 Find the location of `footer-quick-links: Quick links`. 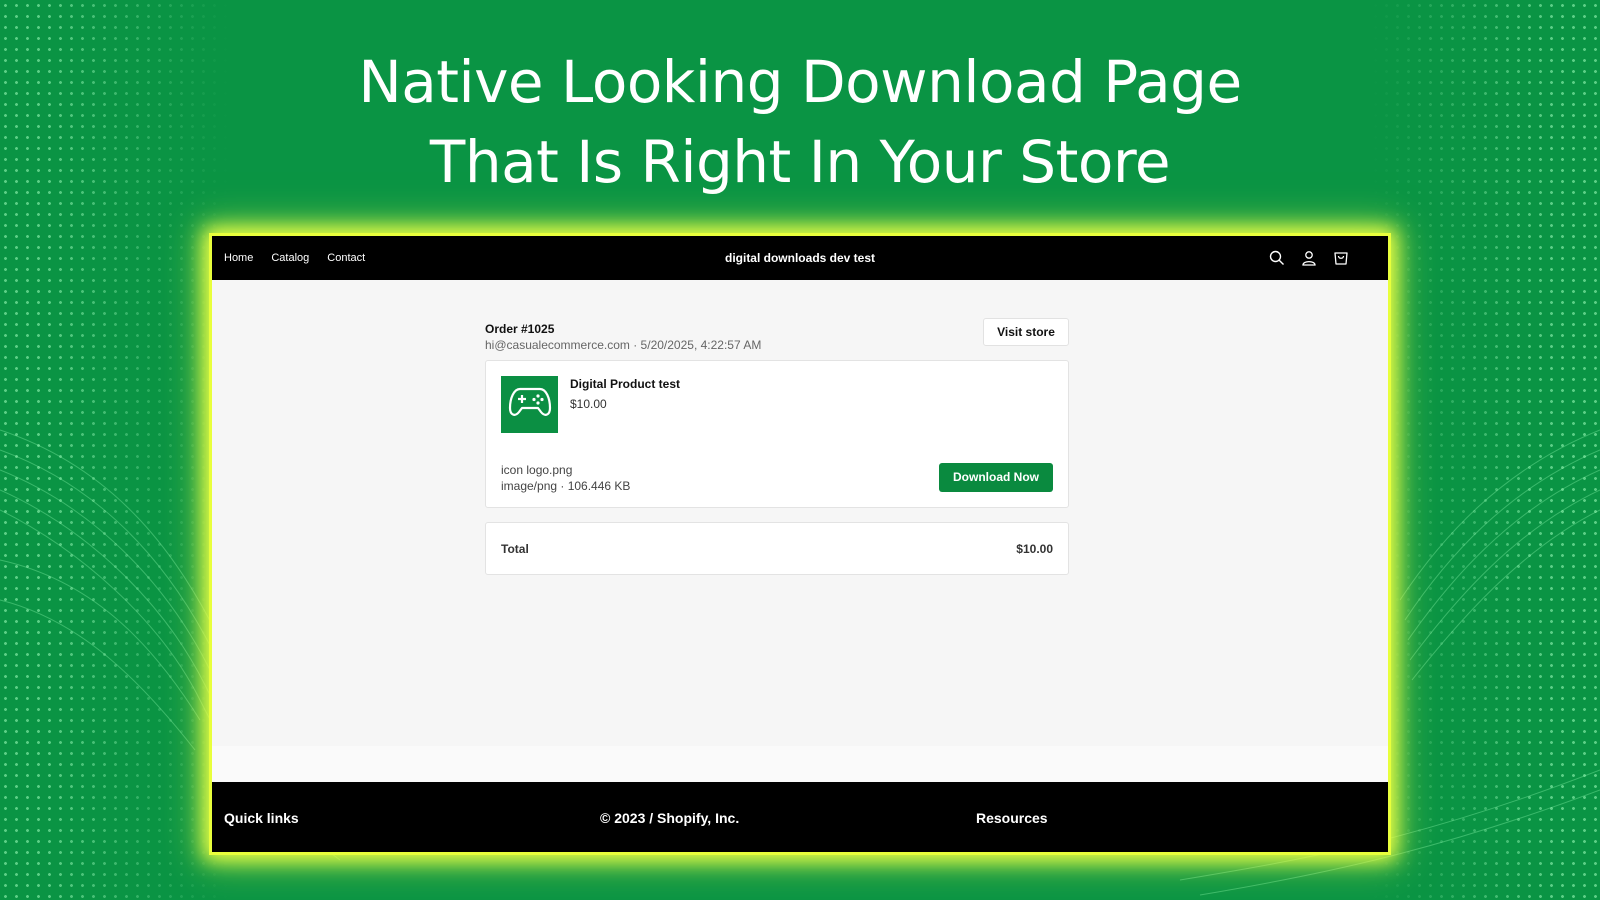

footer-quick-links: Quick links is located at coordinates (261, 818).